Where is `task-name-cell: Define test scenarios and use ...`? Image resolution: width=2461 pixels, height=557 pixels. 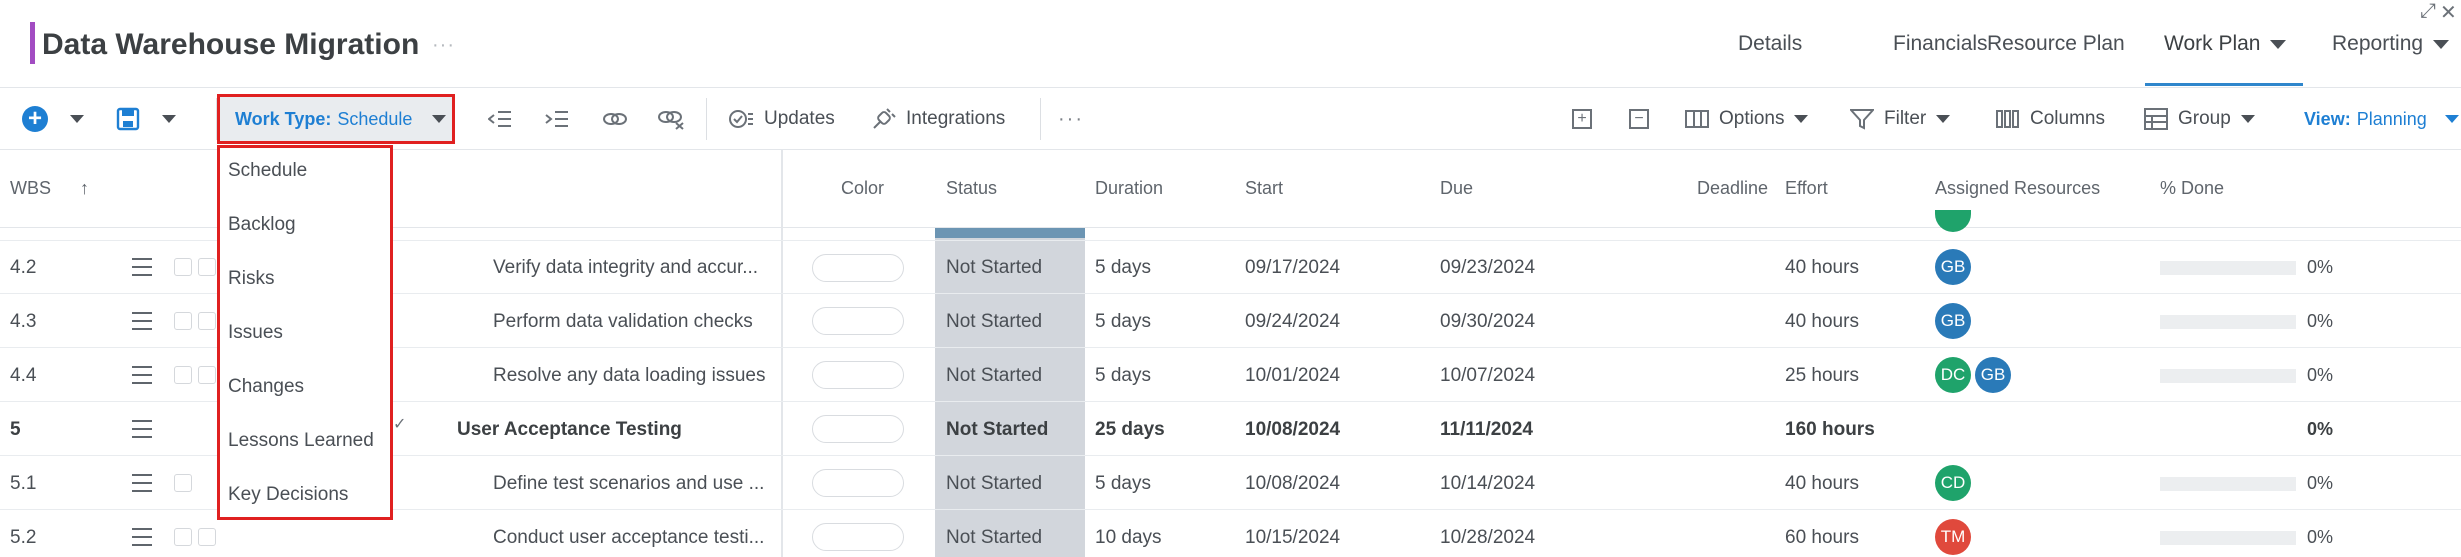 task-name-cell: Define test scenarios and use ... is located at coordinates (628, 484).